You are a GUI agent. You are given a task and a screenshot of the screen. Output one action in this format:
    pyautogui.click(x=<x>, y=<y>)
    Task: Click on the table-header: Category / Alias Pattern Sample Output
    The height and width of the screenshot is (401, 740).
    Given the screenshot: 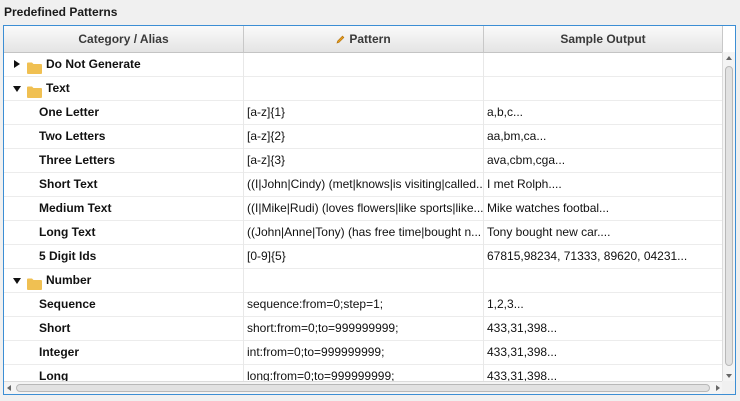 What is the action you would take?
    pyautogui.click(x=363, y=39)
    